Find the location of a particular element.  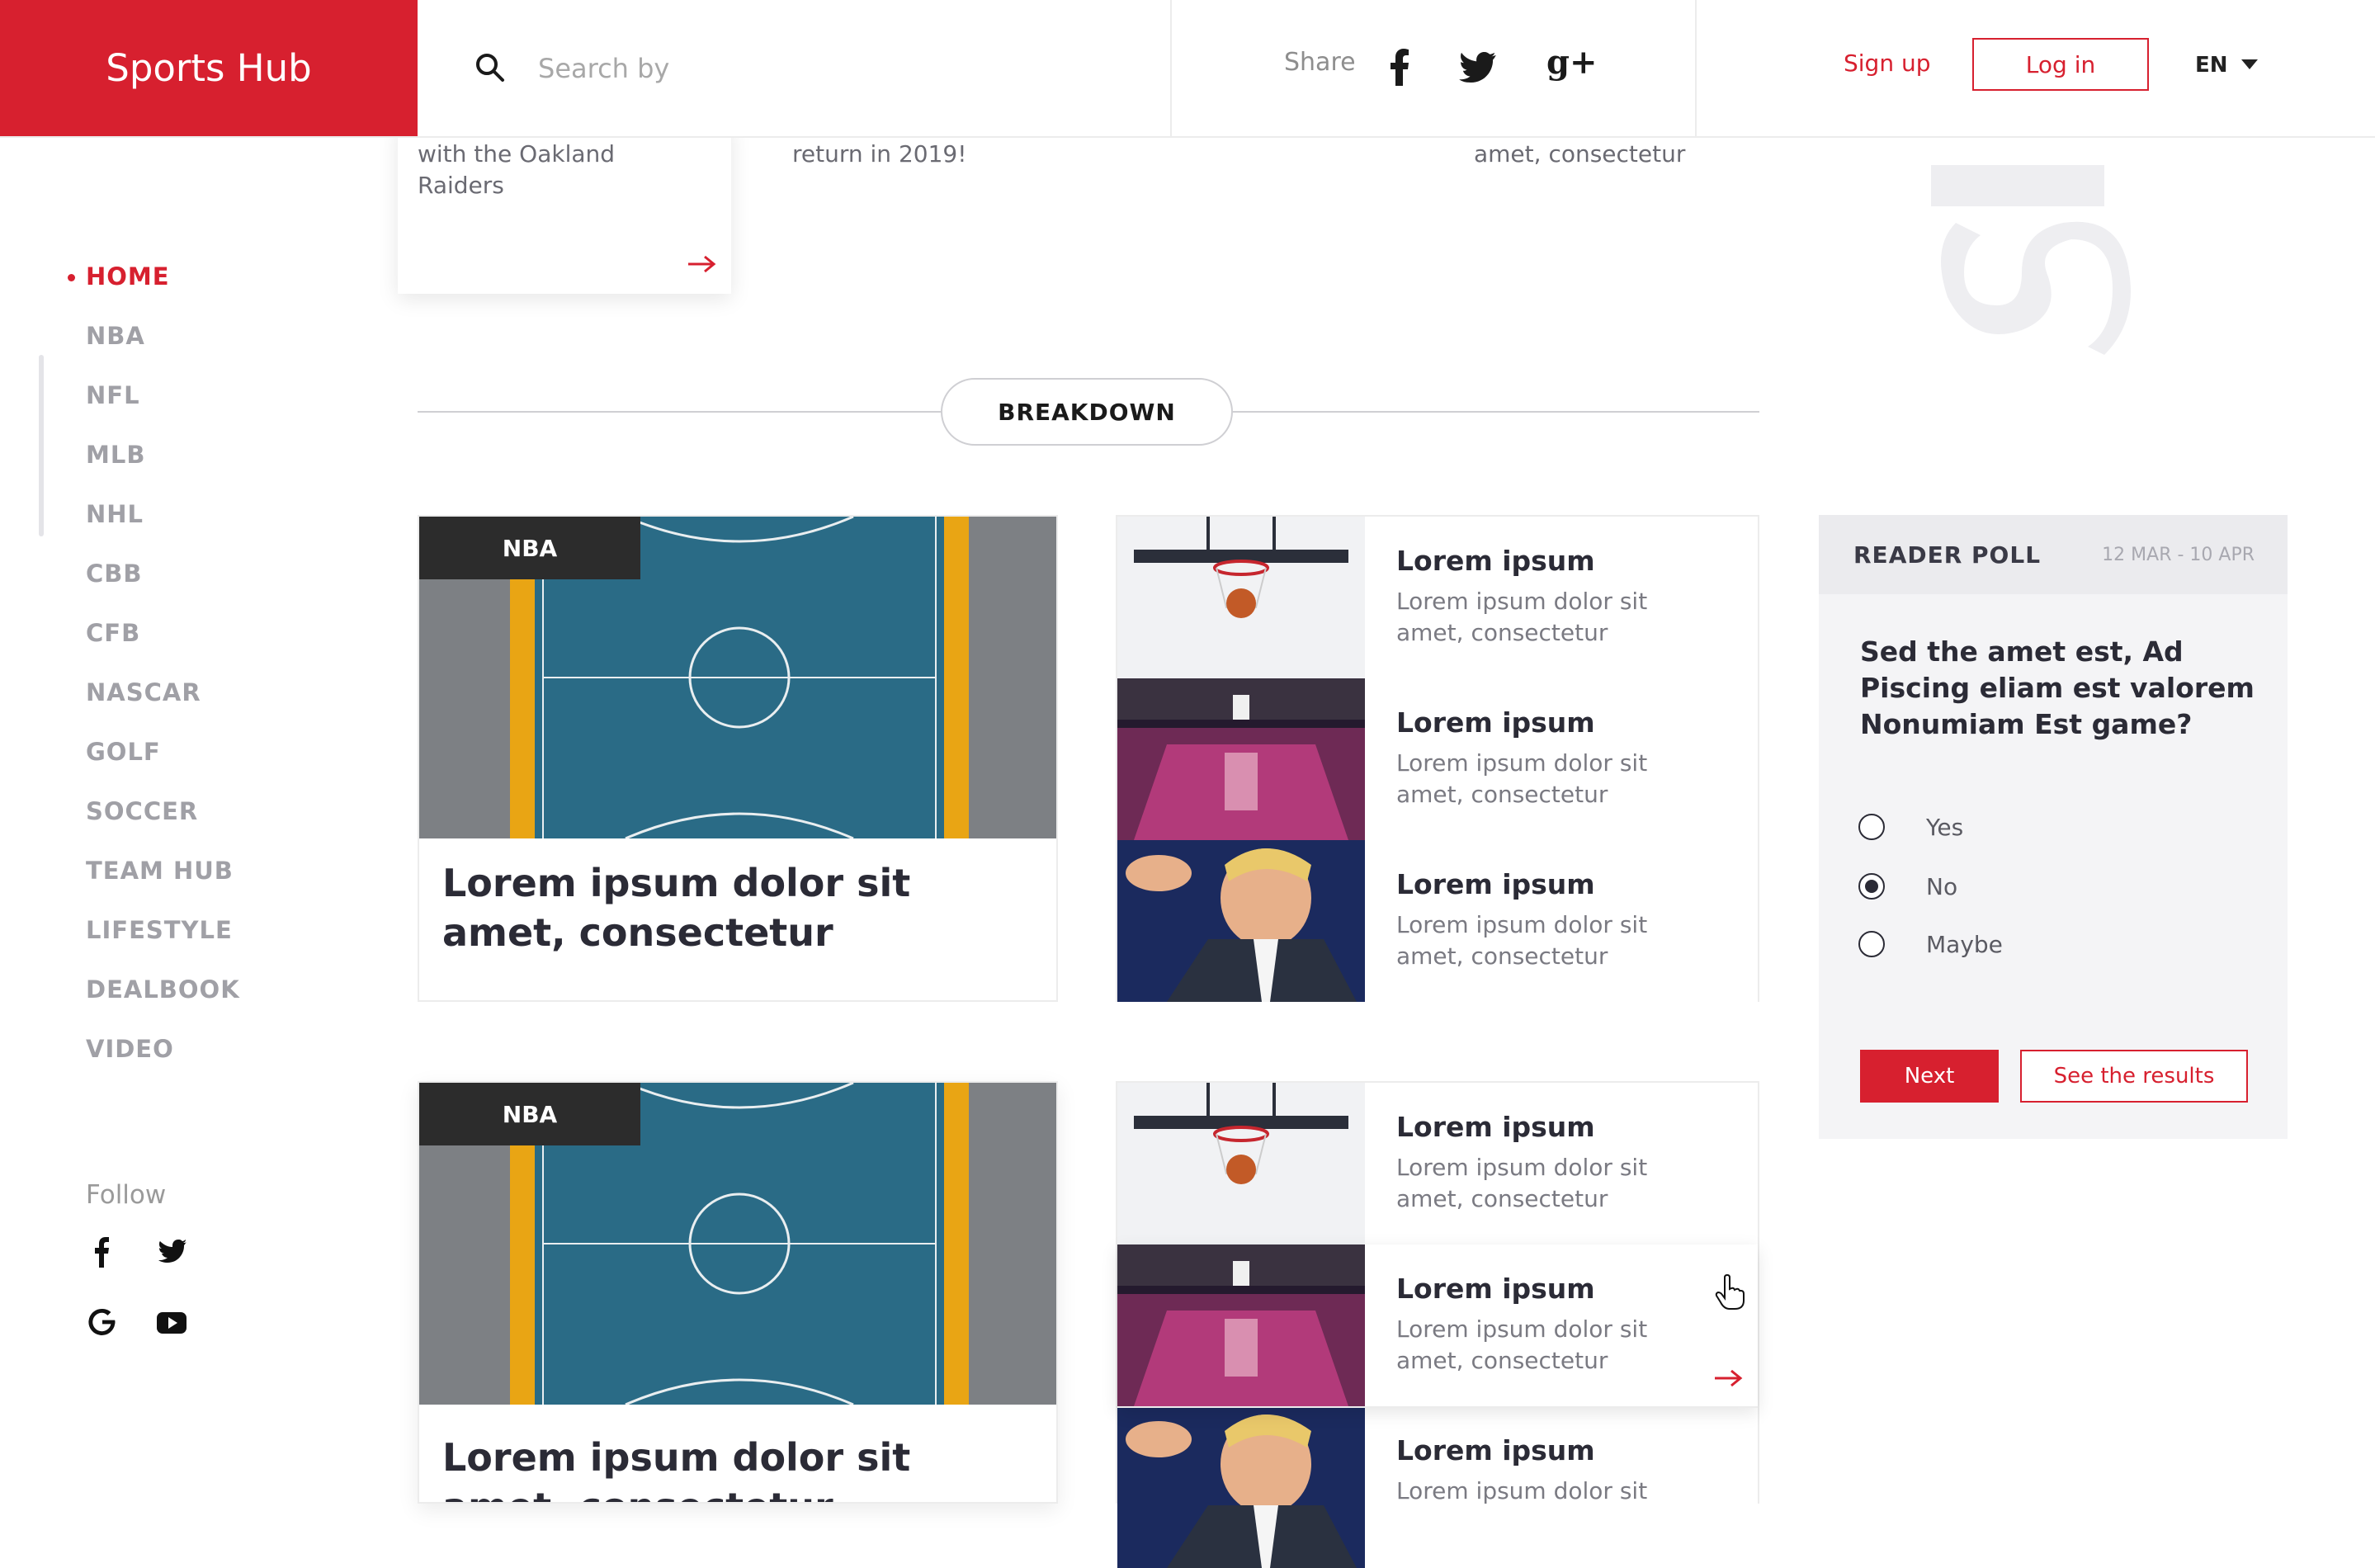

list-item: Lorem ipsum Lorem ipsum dolor sit is located at coordinates (1437, 1487).